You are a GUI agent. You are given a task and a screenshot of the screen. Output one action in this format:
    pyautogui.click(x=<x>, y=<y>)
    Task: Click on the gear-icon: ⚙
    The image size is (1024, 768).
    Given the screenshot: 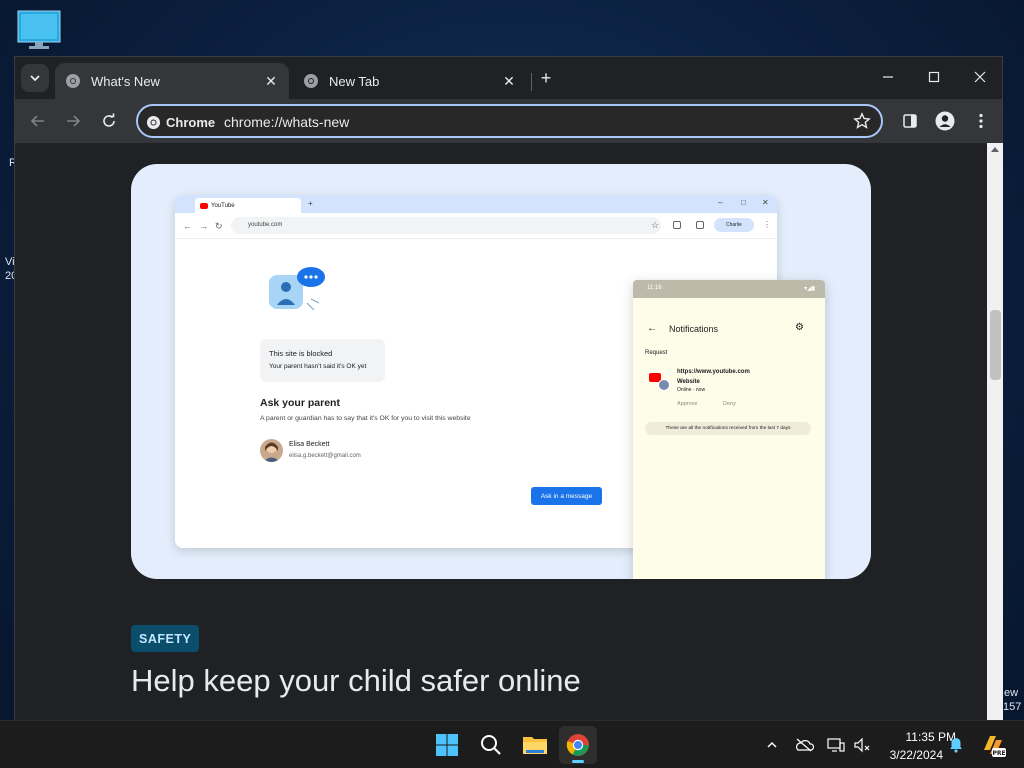 What is the action you would take?
    pyautogui.click(x=799, y=327)
    